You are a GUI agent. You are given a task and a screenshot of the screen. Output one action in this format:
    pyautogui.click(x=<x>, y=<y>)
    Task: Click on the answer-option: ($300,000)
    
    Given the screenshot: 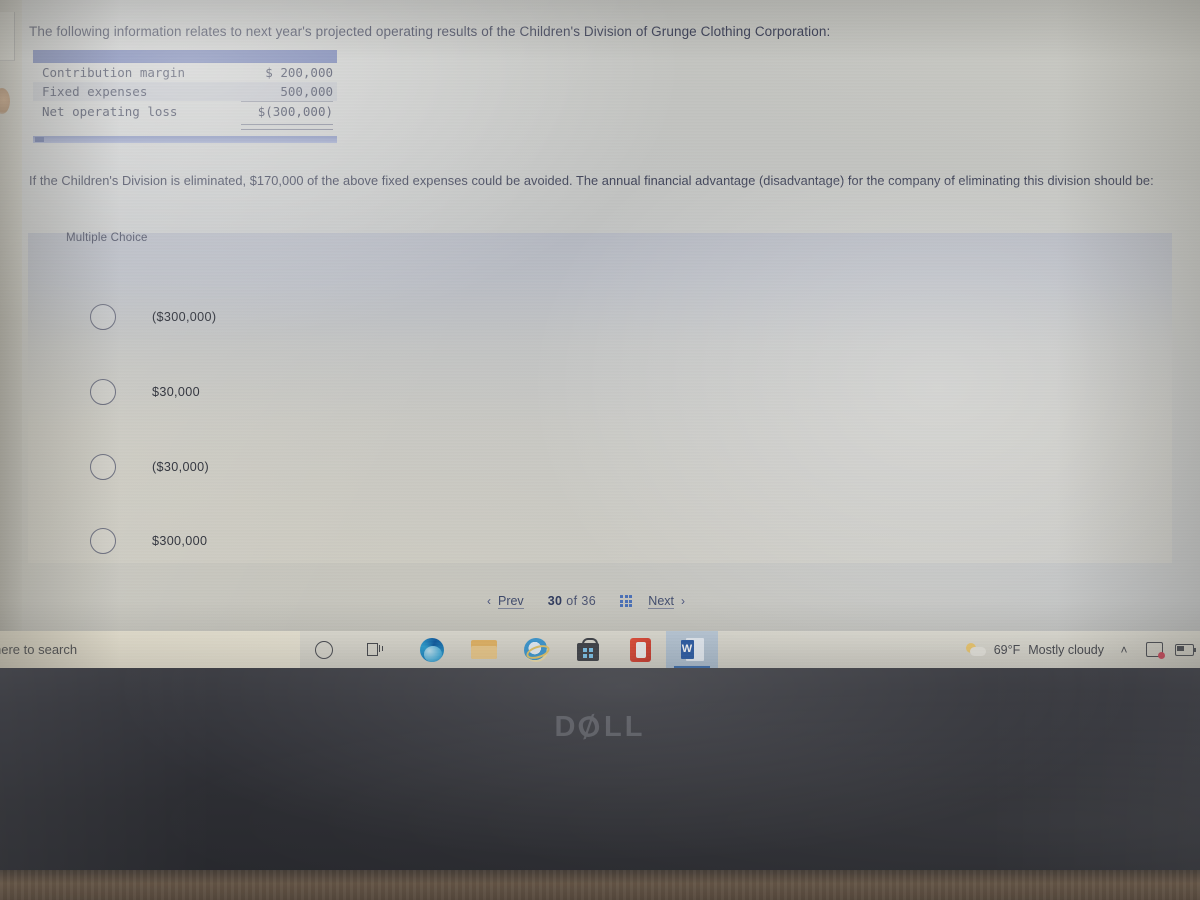 What is the action you would take?
    pyautogui.click(x=600, y=317)
    